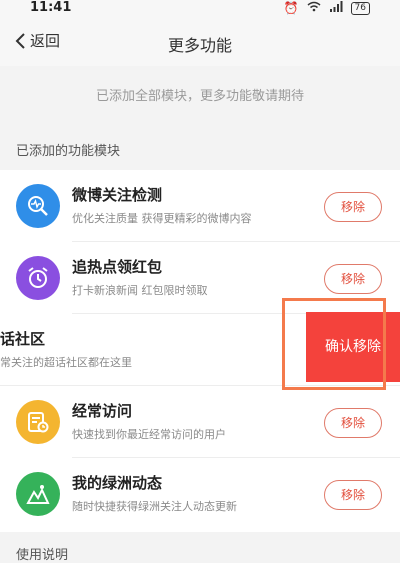 The image size is (400, 563). I want to click on module-desc: 常关注的超话社区都在这里, so click(66, 362).